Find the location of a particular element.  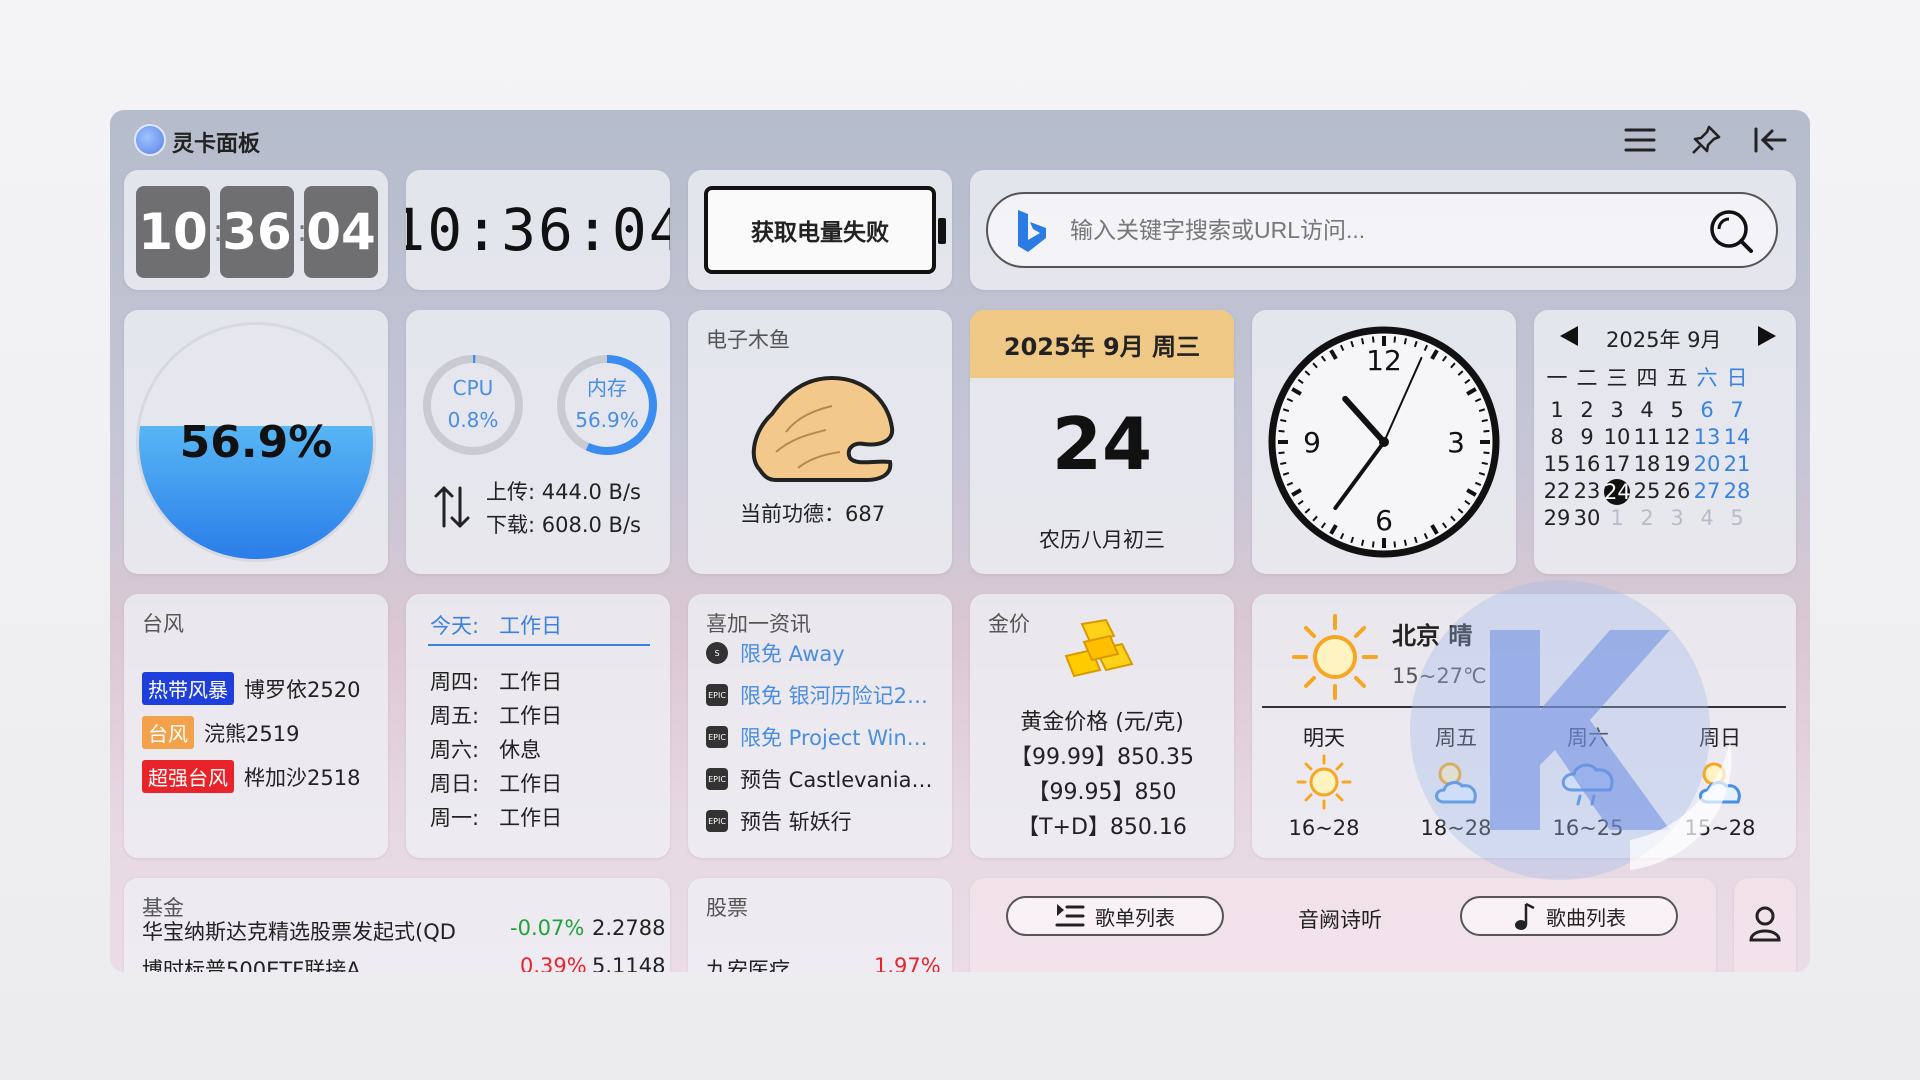

search-input is located at coordinates (1380, 230).